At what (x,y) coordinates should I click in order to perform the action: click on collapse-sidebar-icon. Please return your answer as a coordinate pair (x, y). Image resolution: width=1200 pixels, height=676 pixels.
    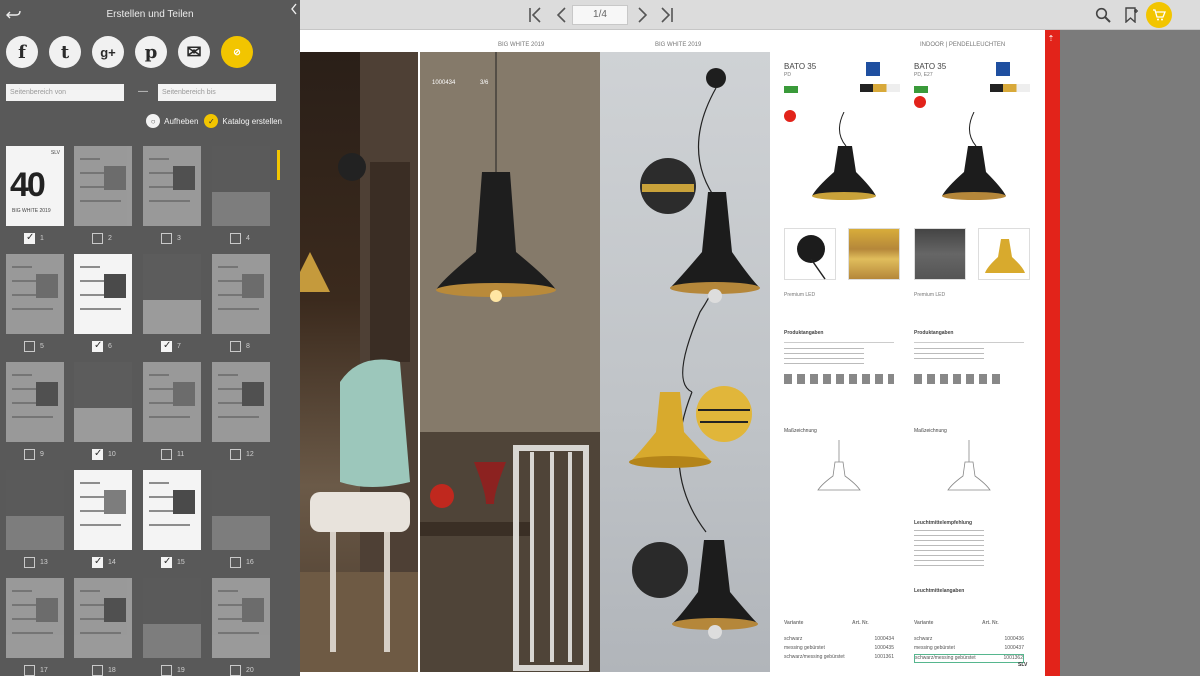
    Looking at the image, I should click on (294, 9).